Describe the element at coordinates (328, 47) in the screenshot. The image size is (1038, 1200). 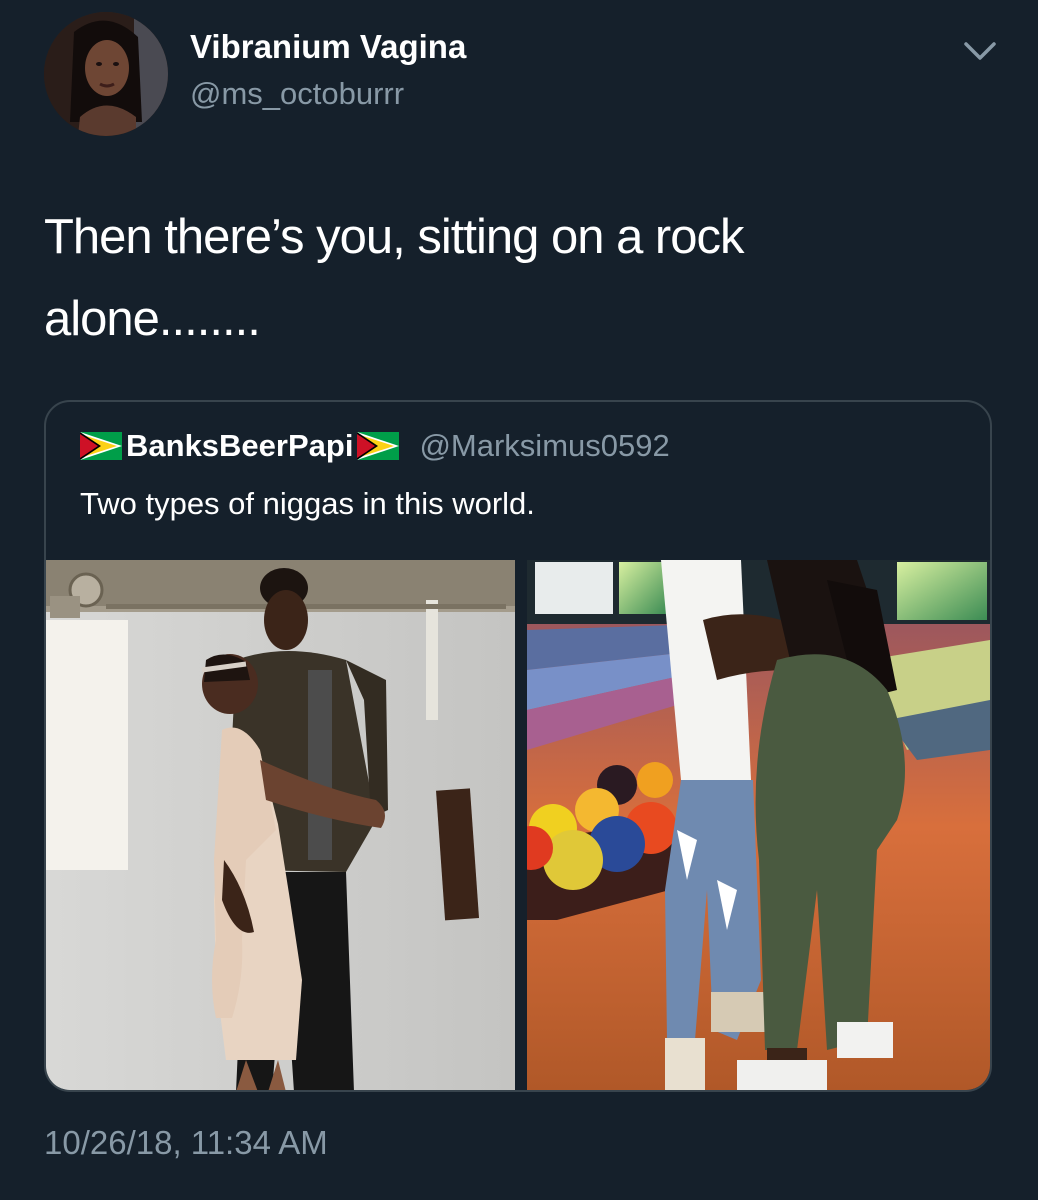
I see `user-display-name: Vibranium Vagina` at that location.